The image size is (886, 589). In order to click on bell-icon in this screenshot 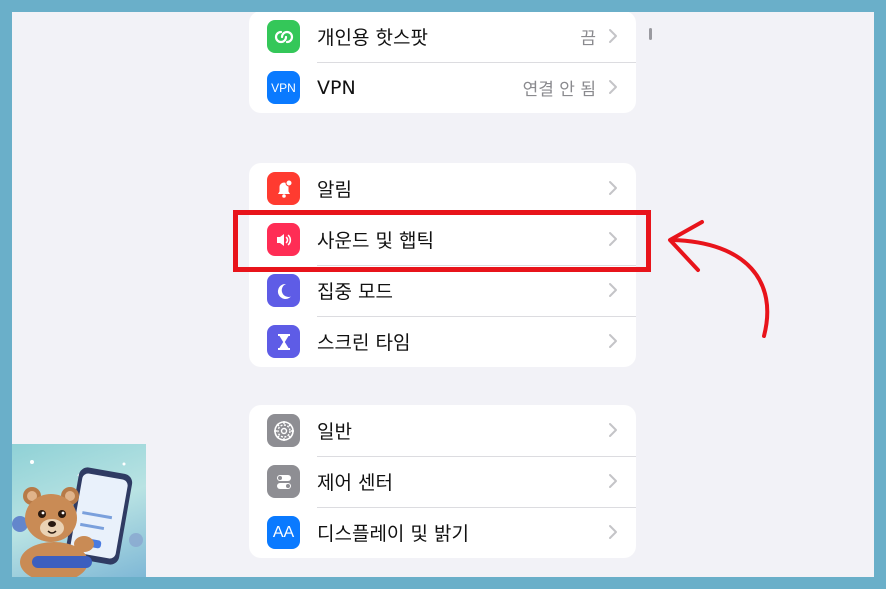, I will do `click(283, 188)`.